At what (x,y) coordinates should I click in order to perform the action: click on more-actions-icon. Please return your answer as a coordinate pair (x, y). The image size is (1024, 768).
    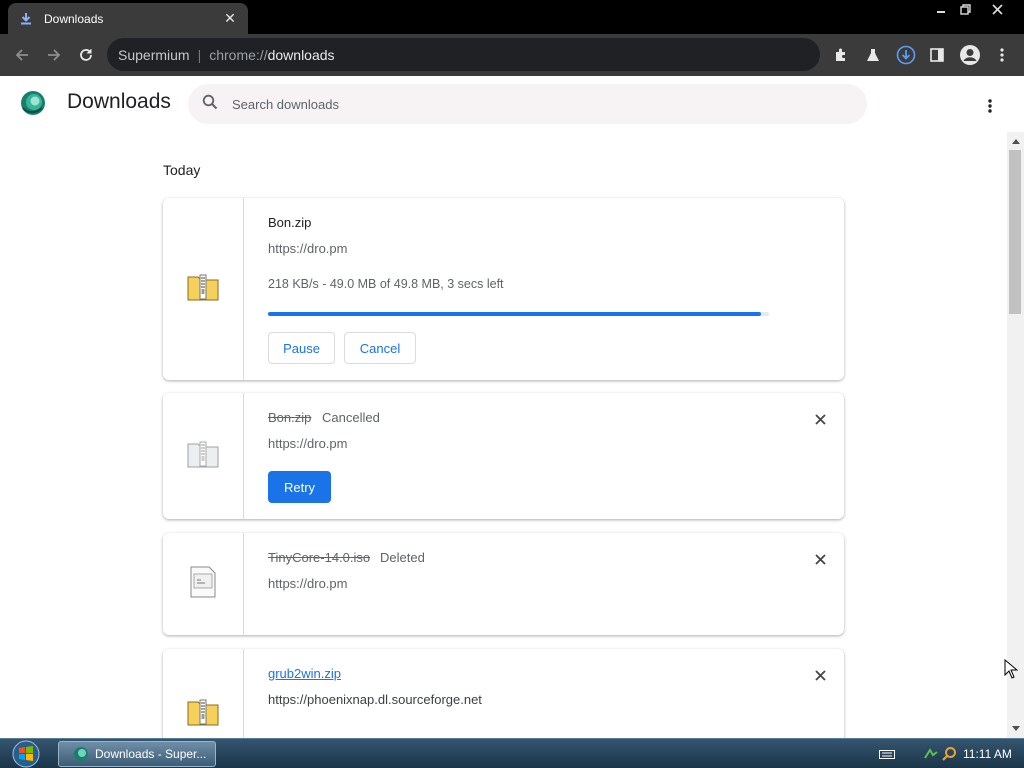
    Looking at the image, I should click on (990, 106).